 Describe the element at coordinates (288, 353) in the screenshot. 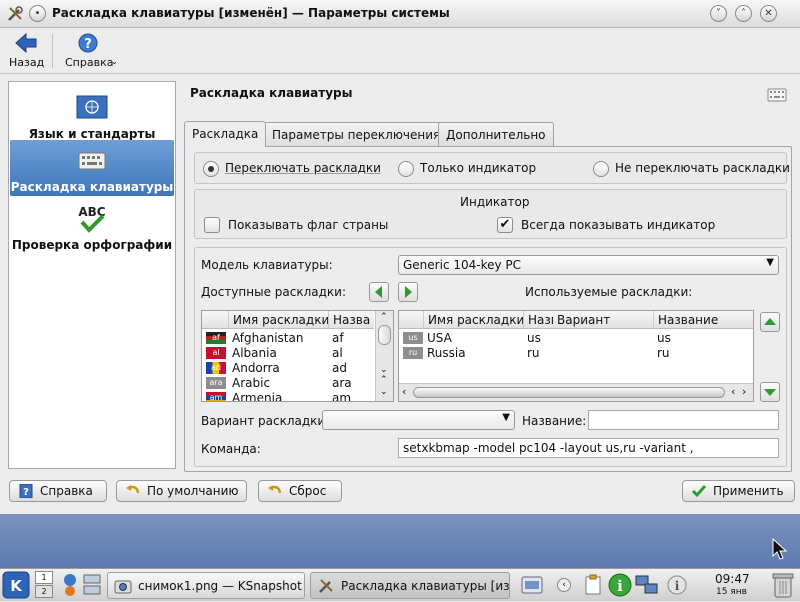

I see `table-row: al Albania al` at that location.